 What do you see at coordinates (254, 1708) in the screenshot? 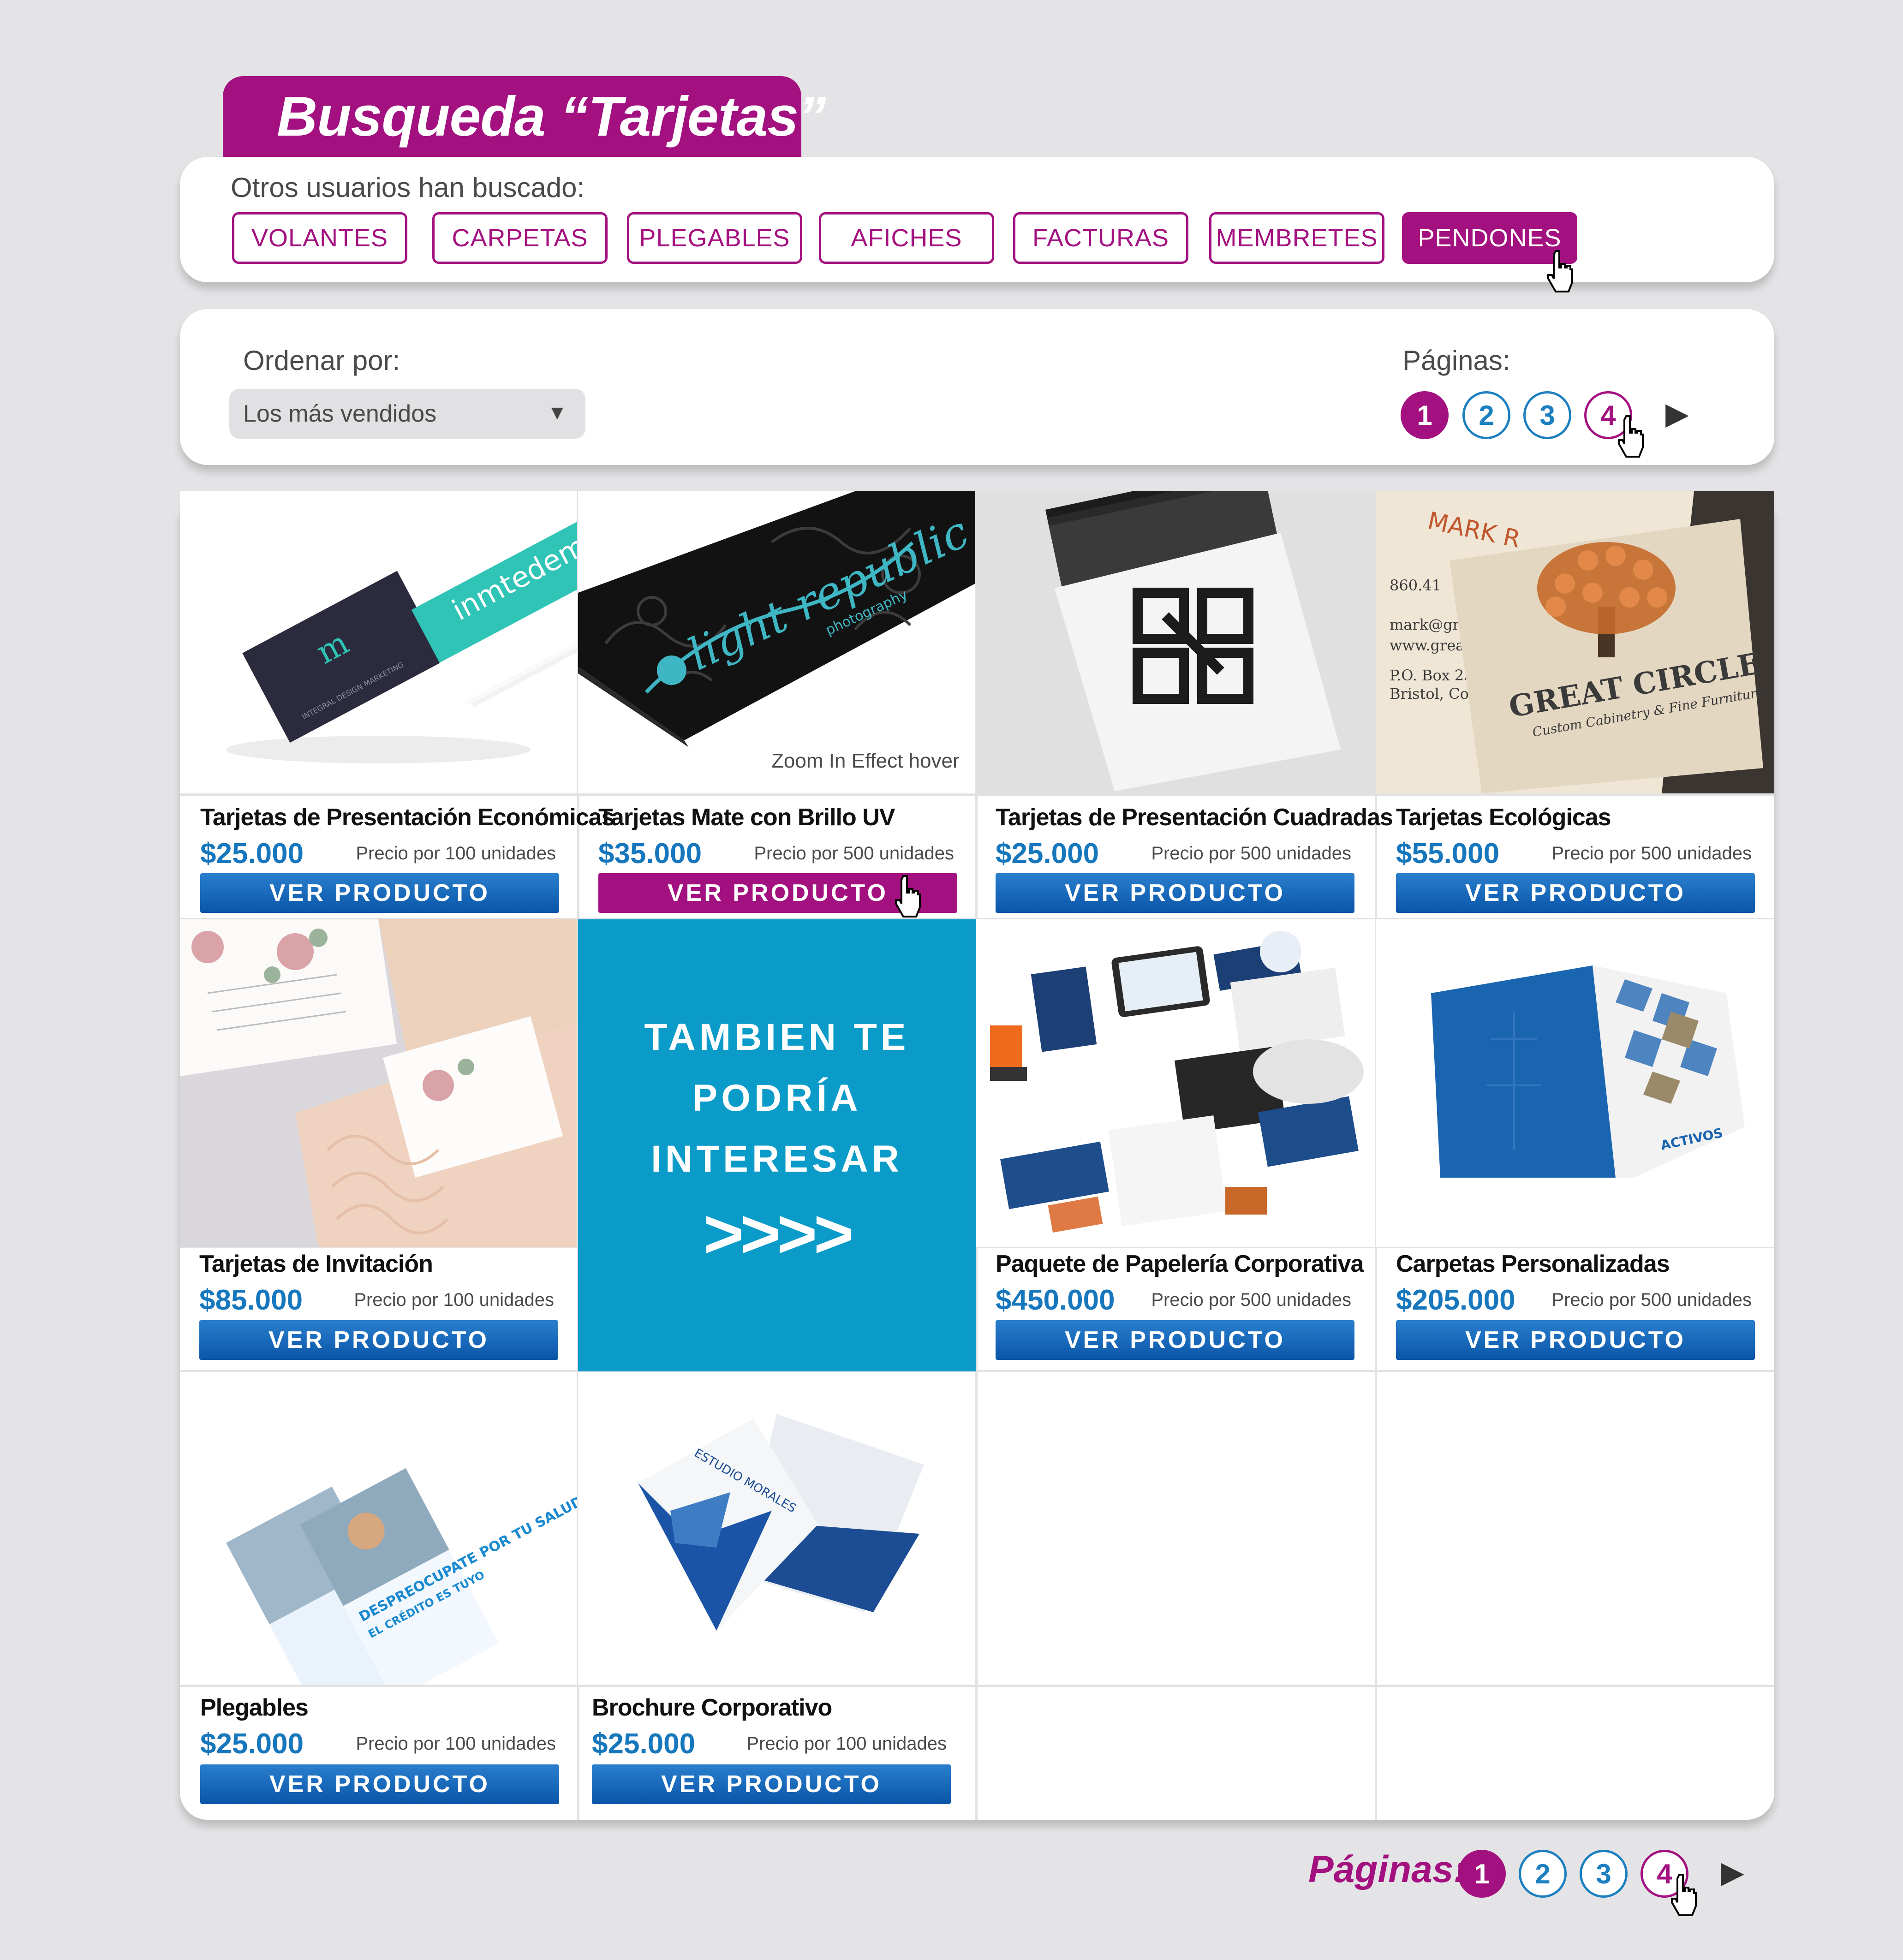
I see `product-title: Plegables` at bounding box center [254, 1708].